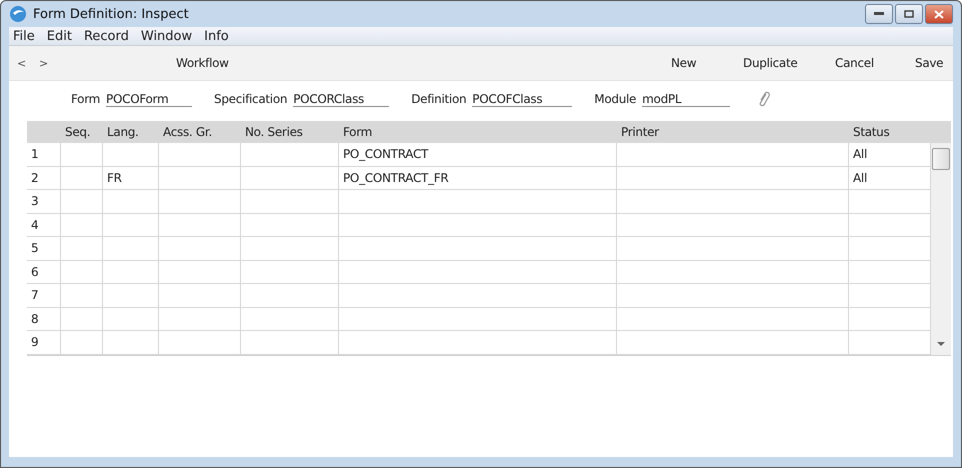 This screenshot has width=962, height=468. I want to click on scrollbar, so click(941, 248).